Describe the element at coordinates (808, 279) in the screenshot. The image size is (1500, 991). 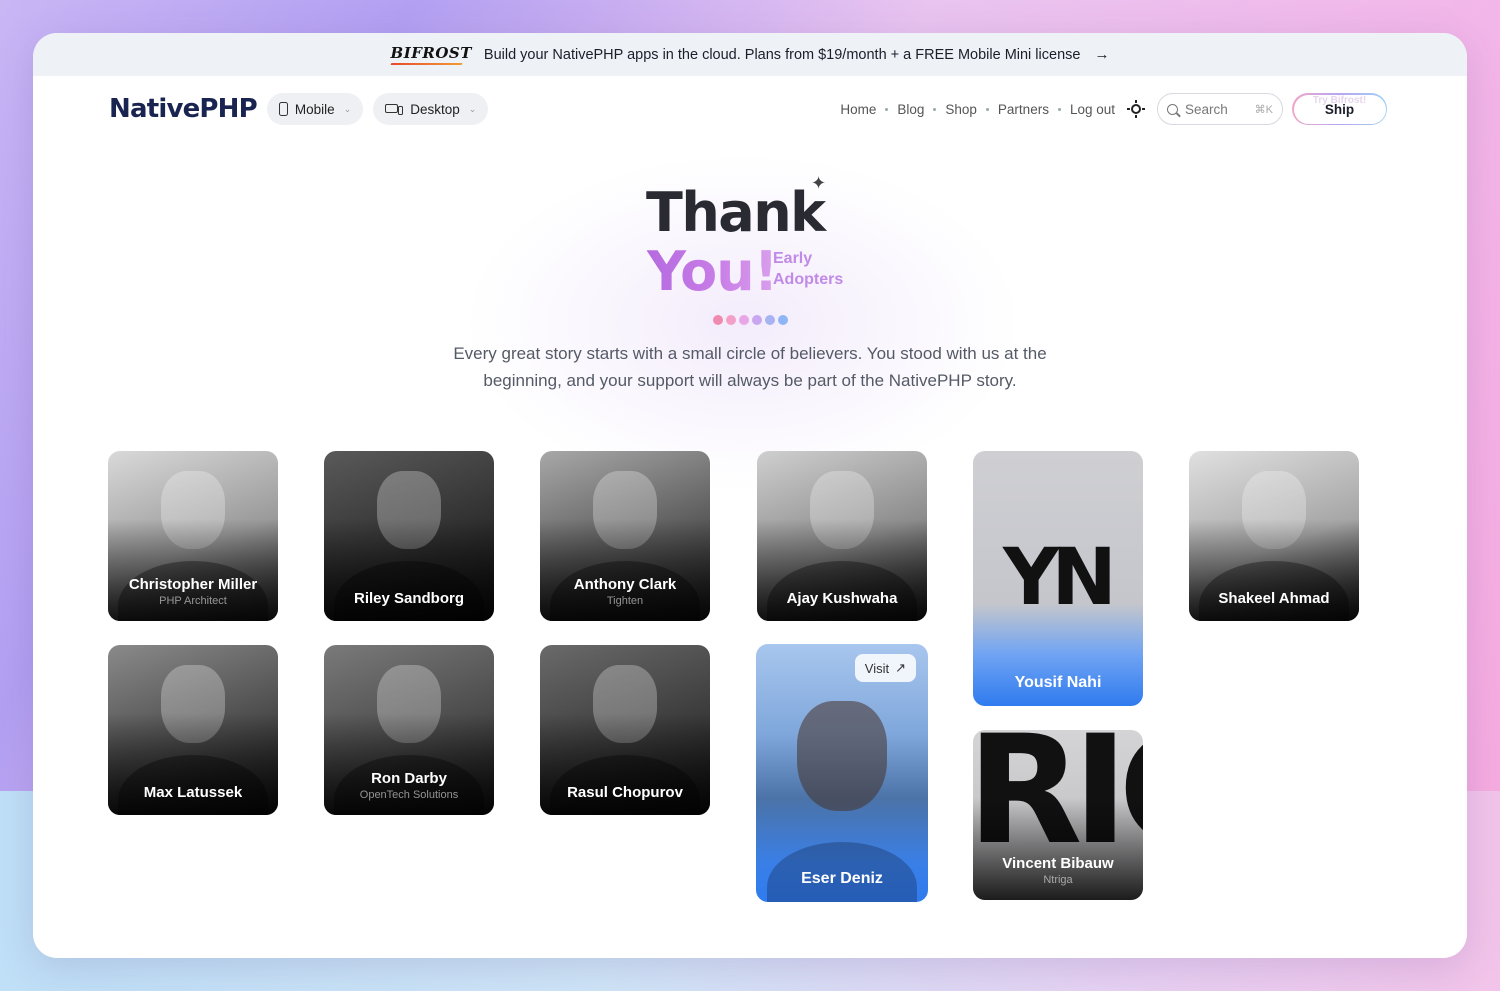
I see `hero-subtitle-line2: Adopters` at that location.